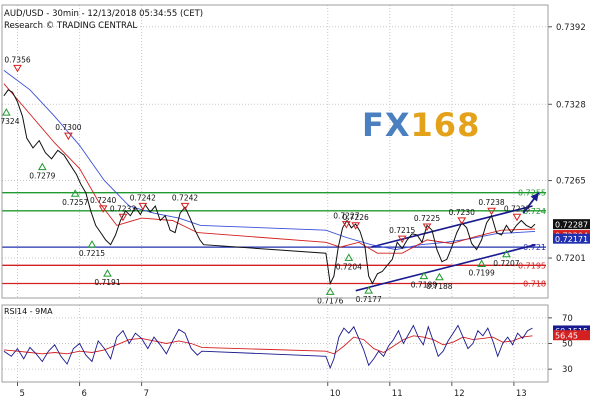 This screenshot has height=405, width=591. What do you see at coordinates (566, 336) in the screenshot?
I see `rsi-value-label: 56.45` at bounding box center [566, 336].